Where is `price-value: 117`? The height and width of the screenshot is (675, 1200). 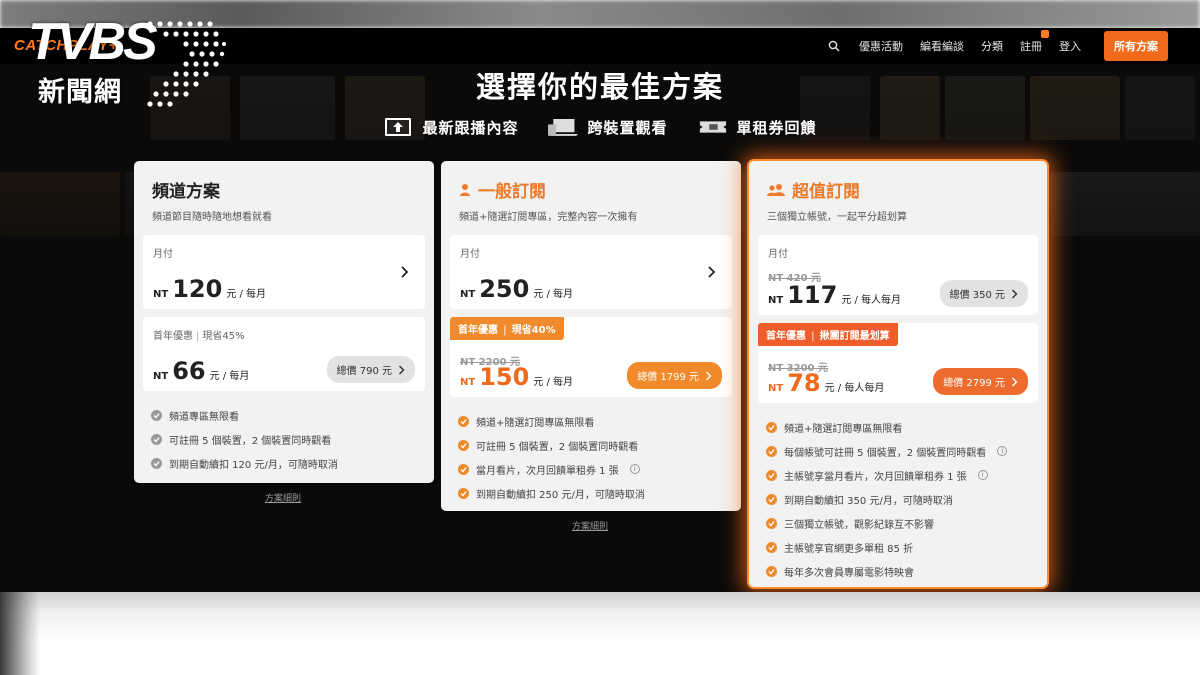
price-value: 117 is located at coordinates (812, 295).